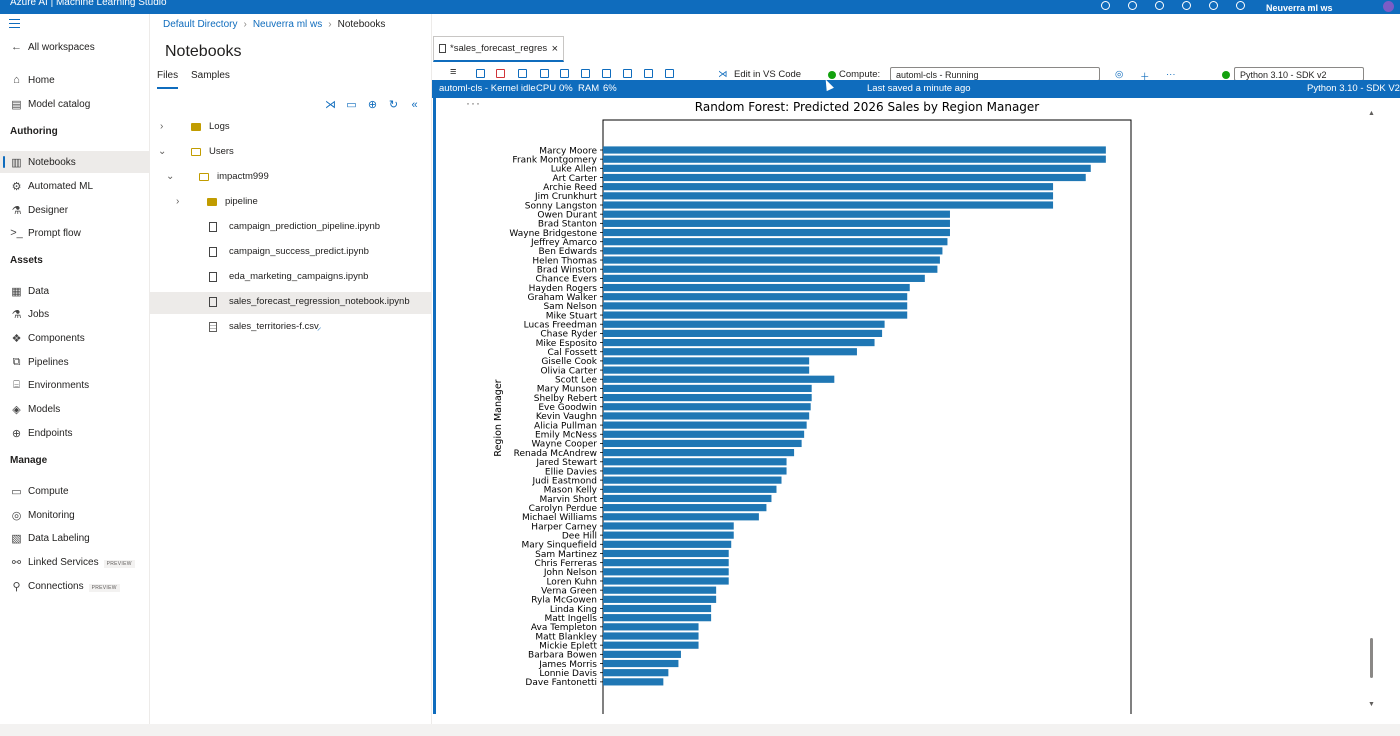  Describe the element at coordinates (564, 73) in the screenshot. I see `save-icon` at that location.